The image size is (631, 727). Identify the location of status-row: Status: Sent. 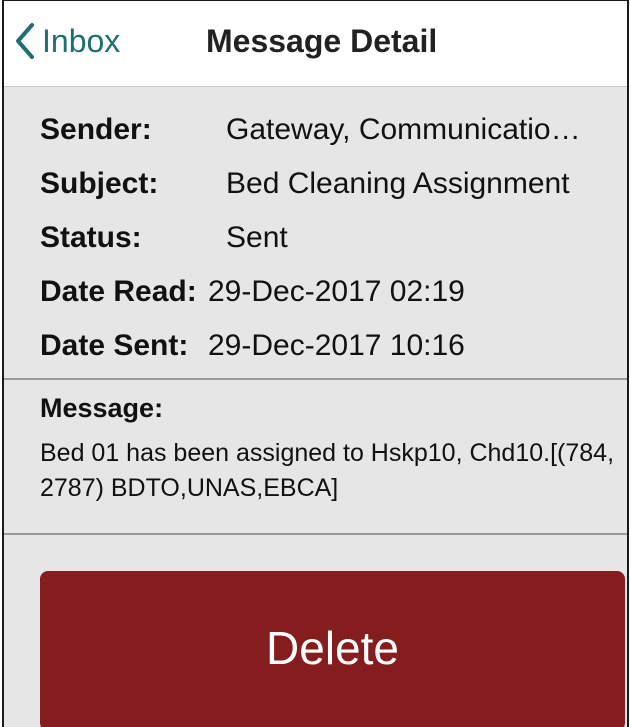
(328, 238).